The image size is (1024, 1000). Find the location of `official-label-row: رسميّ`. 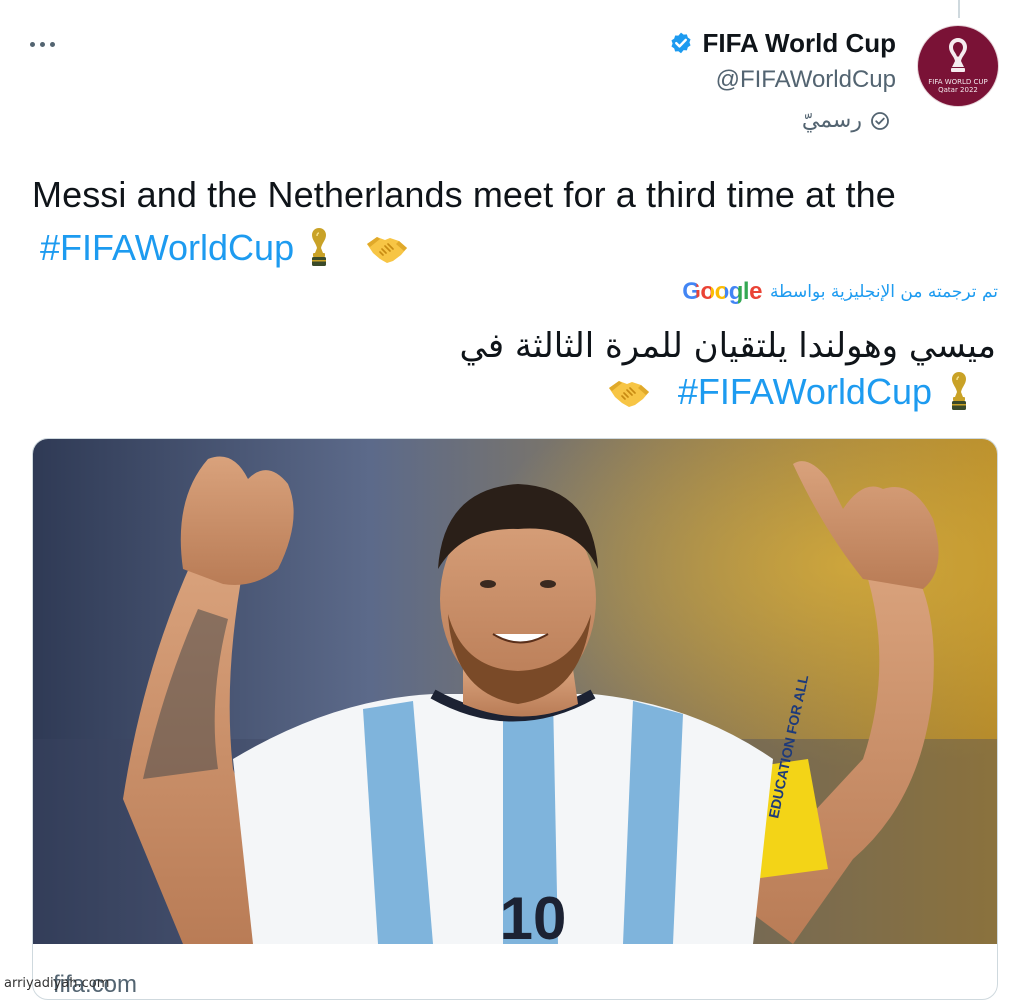

official-label-row: رسميّ is located at coordinates (846, 120).